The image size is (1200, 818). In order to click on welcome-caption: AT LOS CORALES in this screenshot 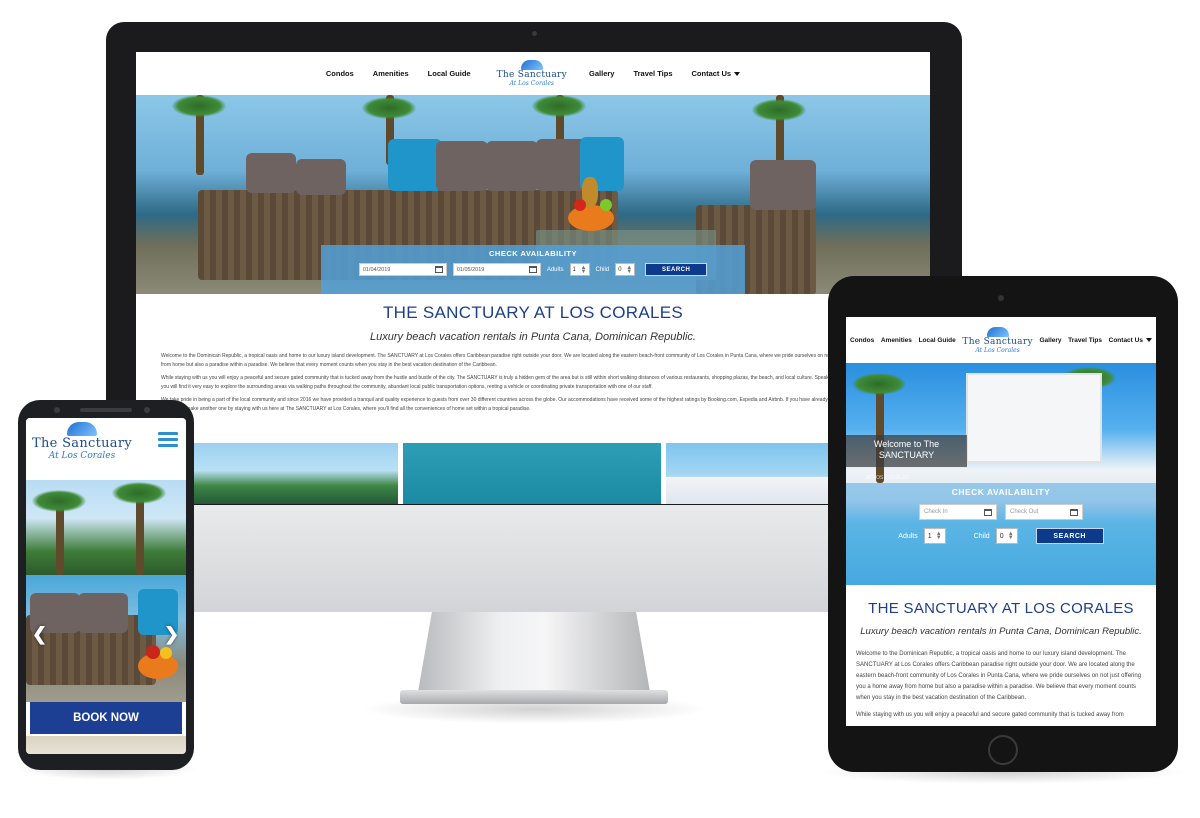, I will do `click(887, 478)`.